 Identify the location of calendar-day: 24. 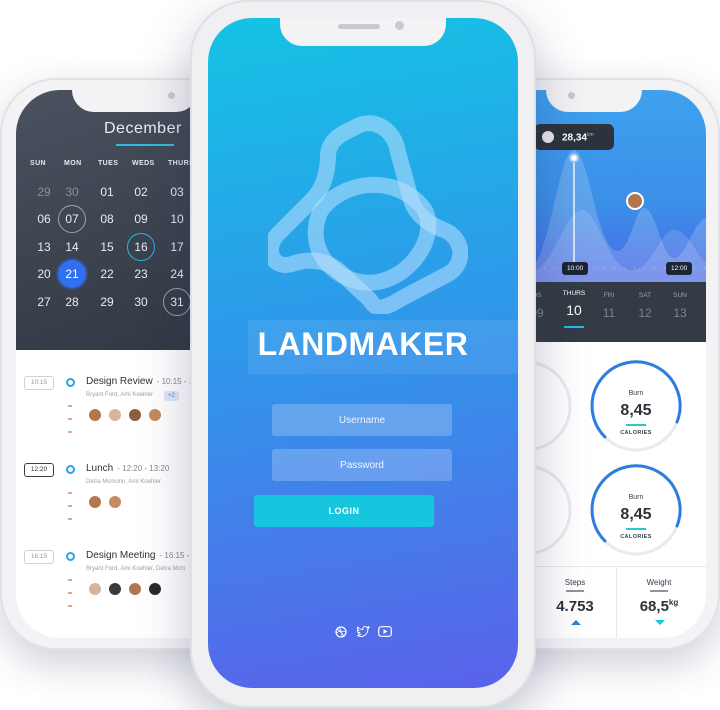
(177, 274).